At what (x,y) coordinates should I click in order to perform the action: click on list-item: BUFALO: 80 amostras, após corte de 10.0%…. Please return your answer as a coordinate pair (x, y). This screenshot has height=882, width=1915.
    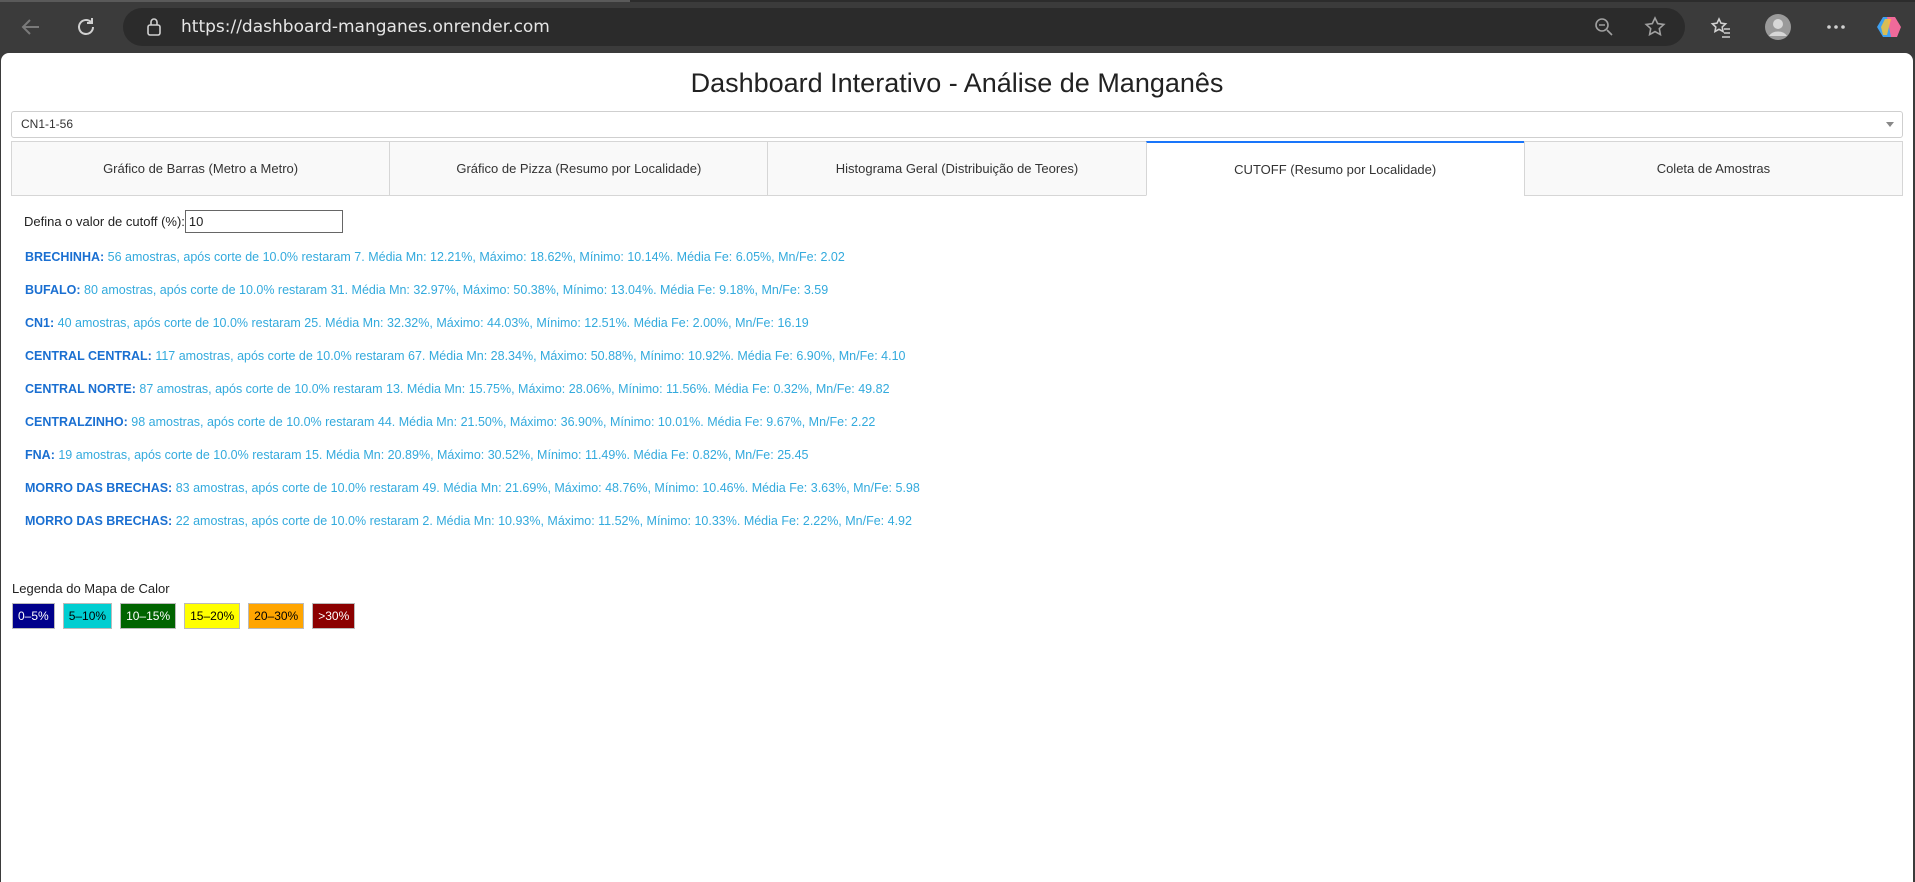
    Looking at the image, I should click on (472, 299).